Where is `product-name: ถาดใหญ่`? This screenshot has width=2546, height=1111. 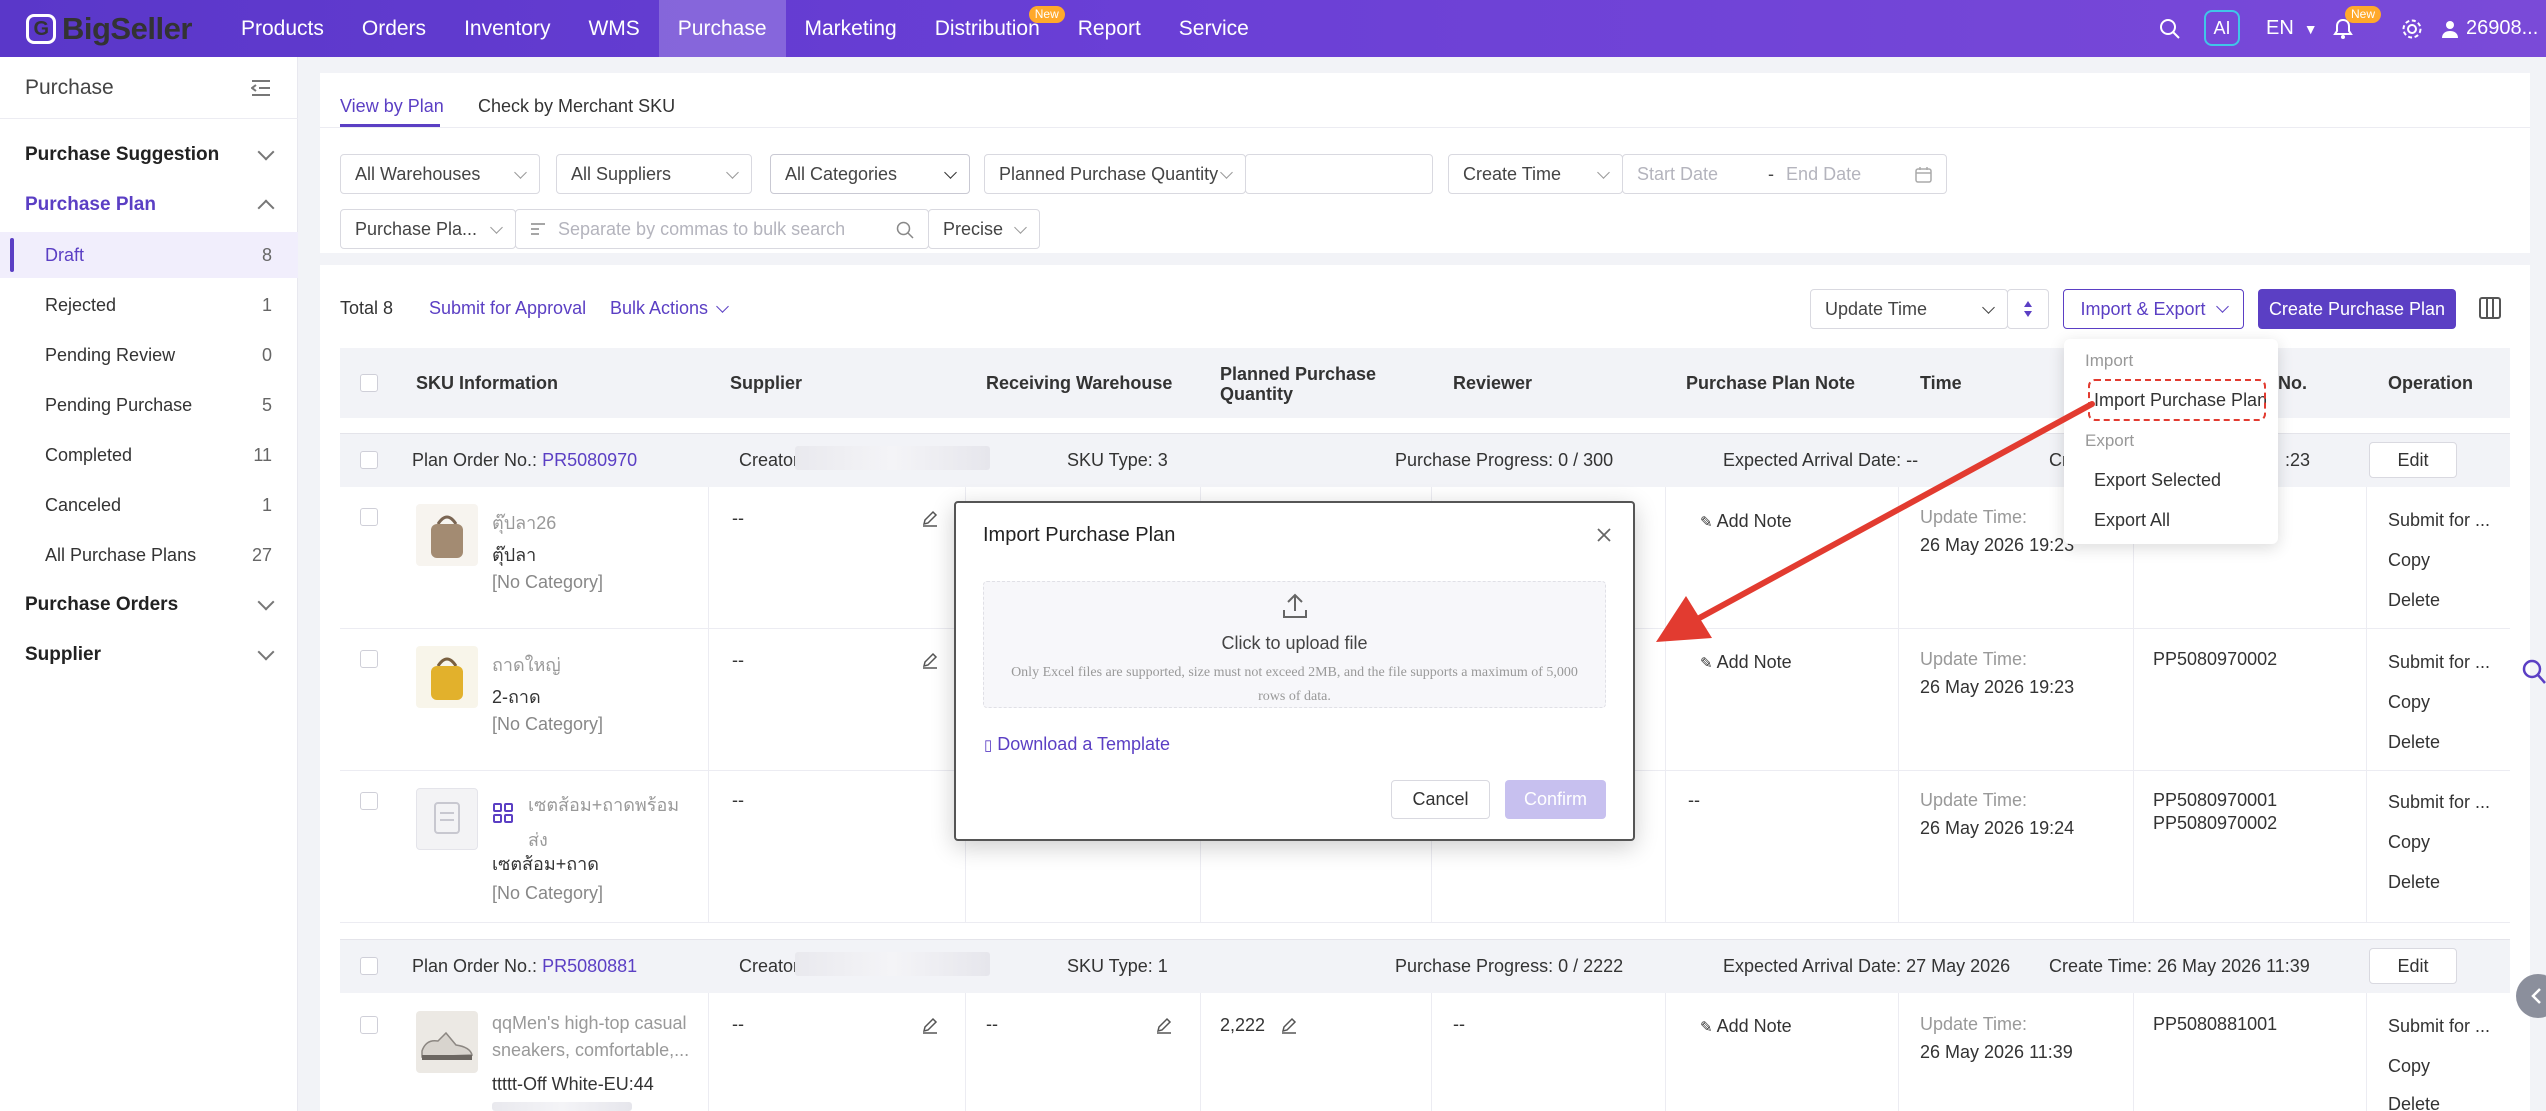
product-name: ถาดใหญ่ is located at coordinates (526, 664).